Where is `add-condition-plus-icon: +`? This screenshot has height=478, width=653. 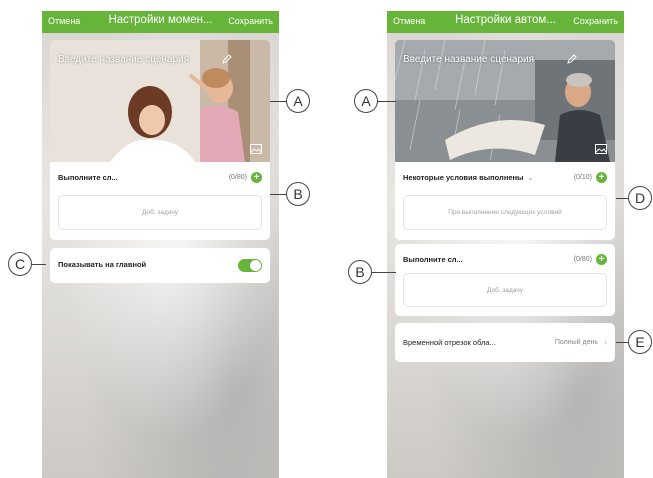
add-condition-plus-icon: + is located at coordinates (601, 177).